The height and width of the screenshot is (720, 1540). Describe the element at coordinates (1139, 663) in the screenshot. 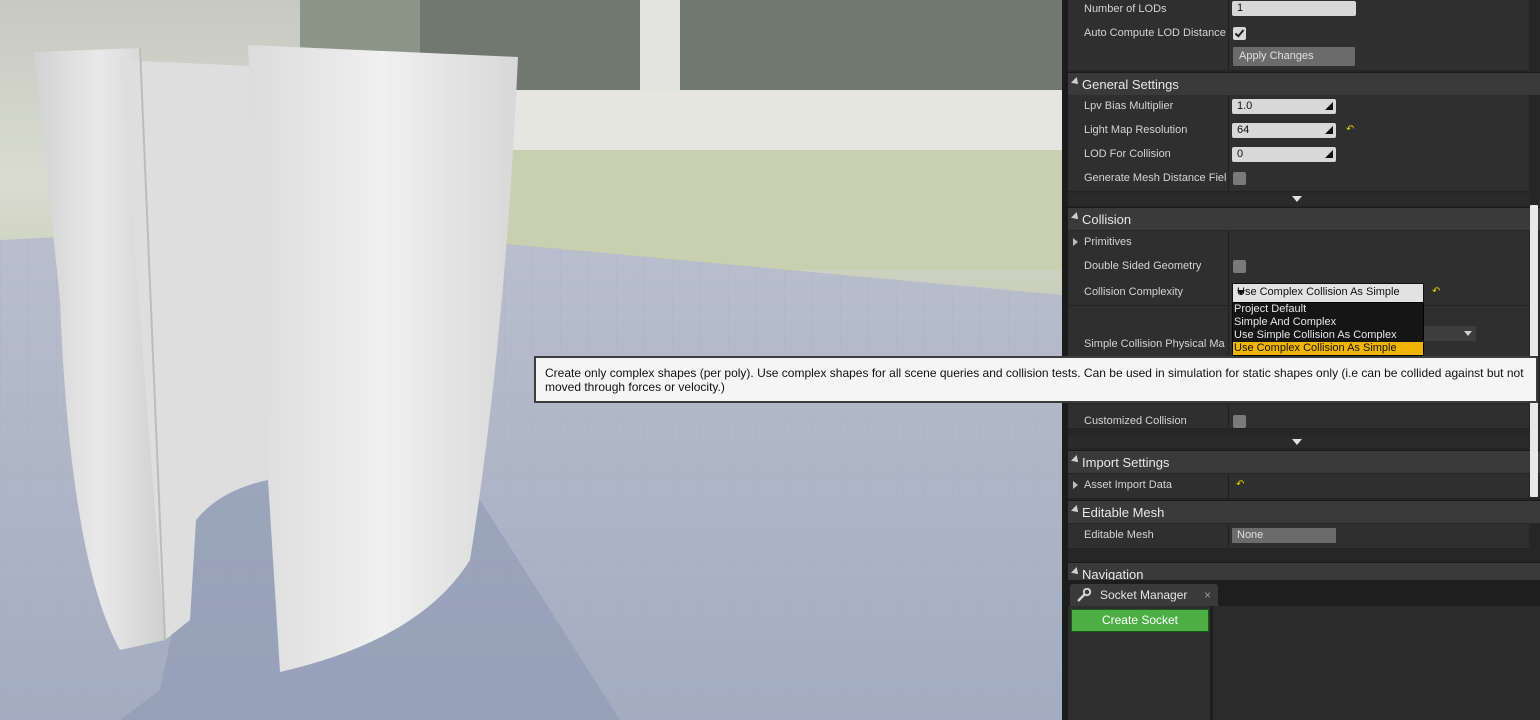

I see `socket-list-pane: Create Socket` at that location.